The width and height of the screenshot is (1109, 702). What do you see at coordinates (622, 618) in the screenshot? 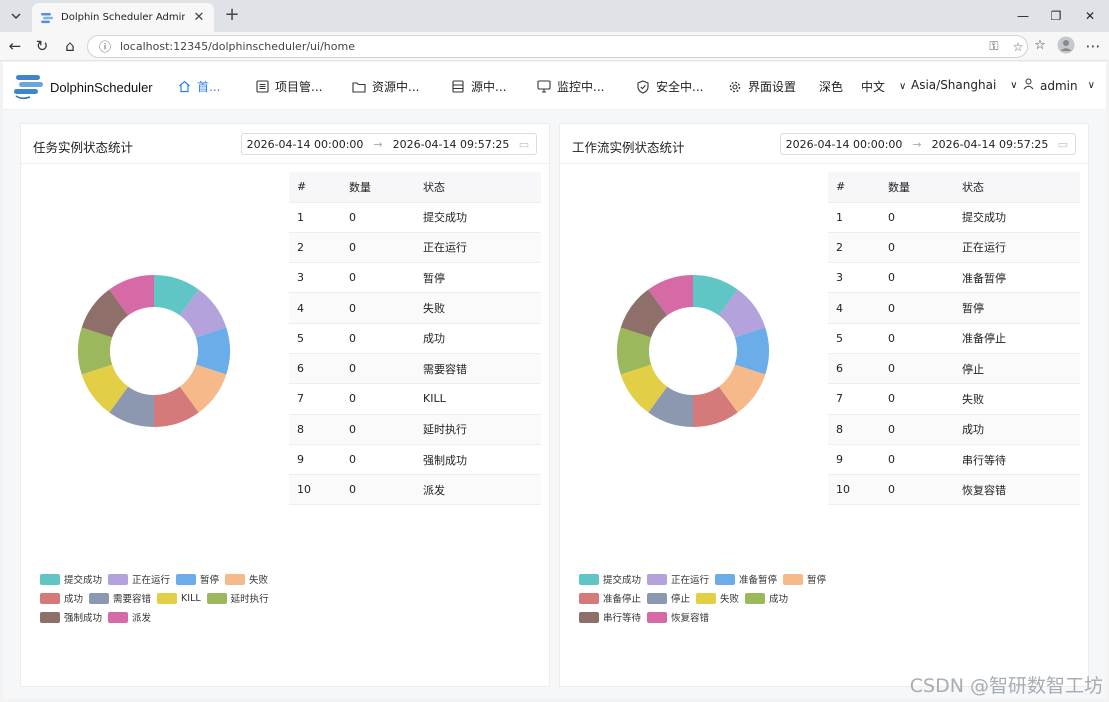
I see `legend-label: 串行等待` at bounding box center [622, 618].